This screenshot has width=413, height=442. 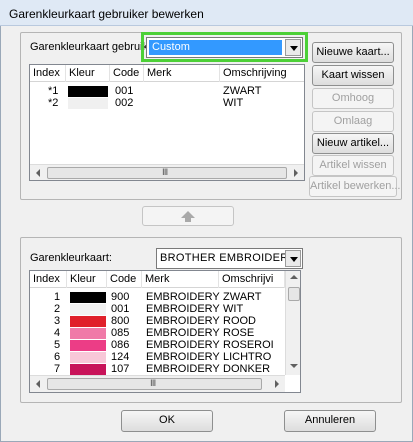 I want to click on arrow-up-icon, so click(x=188, y=214).